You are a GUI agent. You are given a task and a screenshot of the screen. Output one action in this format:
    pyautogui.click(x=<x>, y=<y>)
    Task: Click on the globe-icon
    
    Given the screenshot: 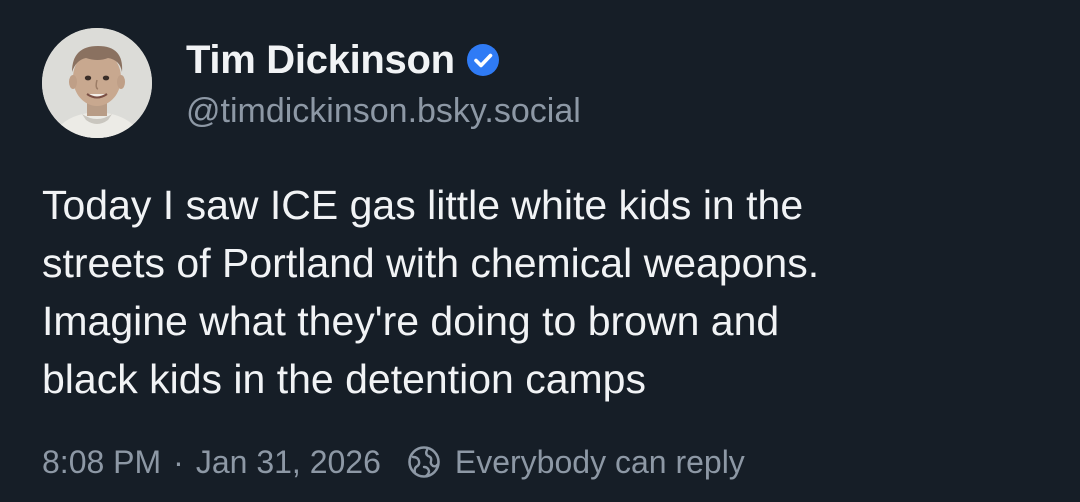 What is the action you would take?
    pyautogui.click(x=424, y=462)
    